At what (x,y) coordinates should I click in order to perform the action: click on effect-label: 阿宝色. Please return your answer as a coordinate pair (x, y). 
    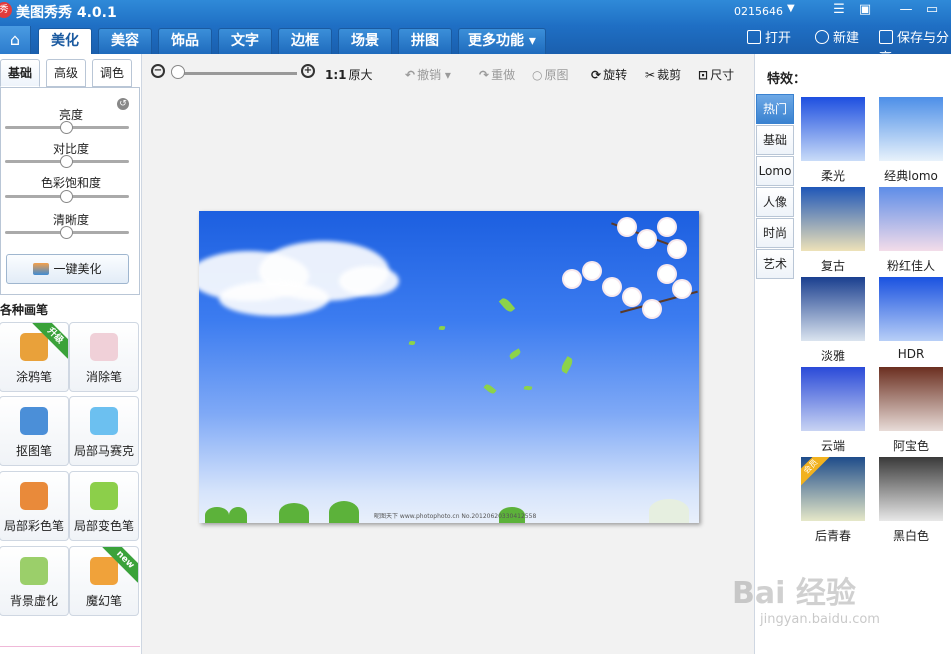
    Looking at the image, I should click on (910, 446).